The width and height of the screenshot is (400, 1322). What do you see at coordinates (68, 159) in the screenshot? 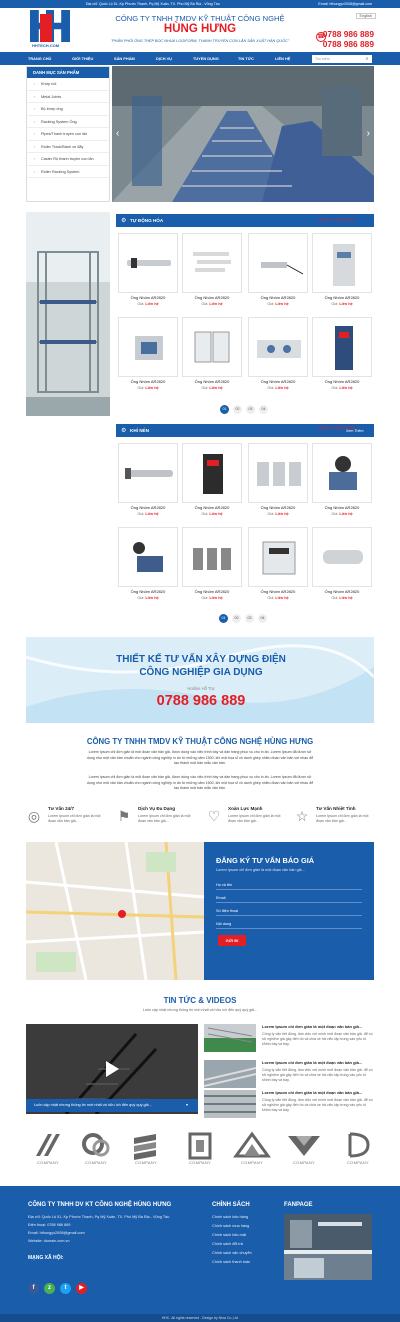
I see `category-item: Caster Rộ thanh truyền con lăn` at bounding box center [68, 159].